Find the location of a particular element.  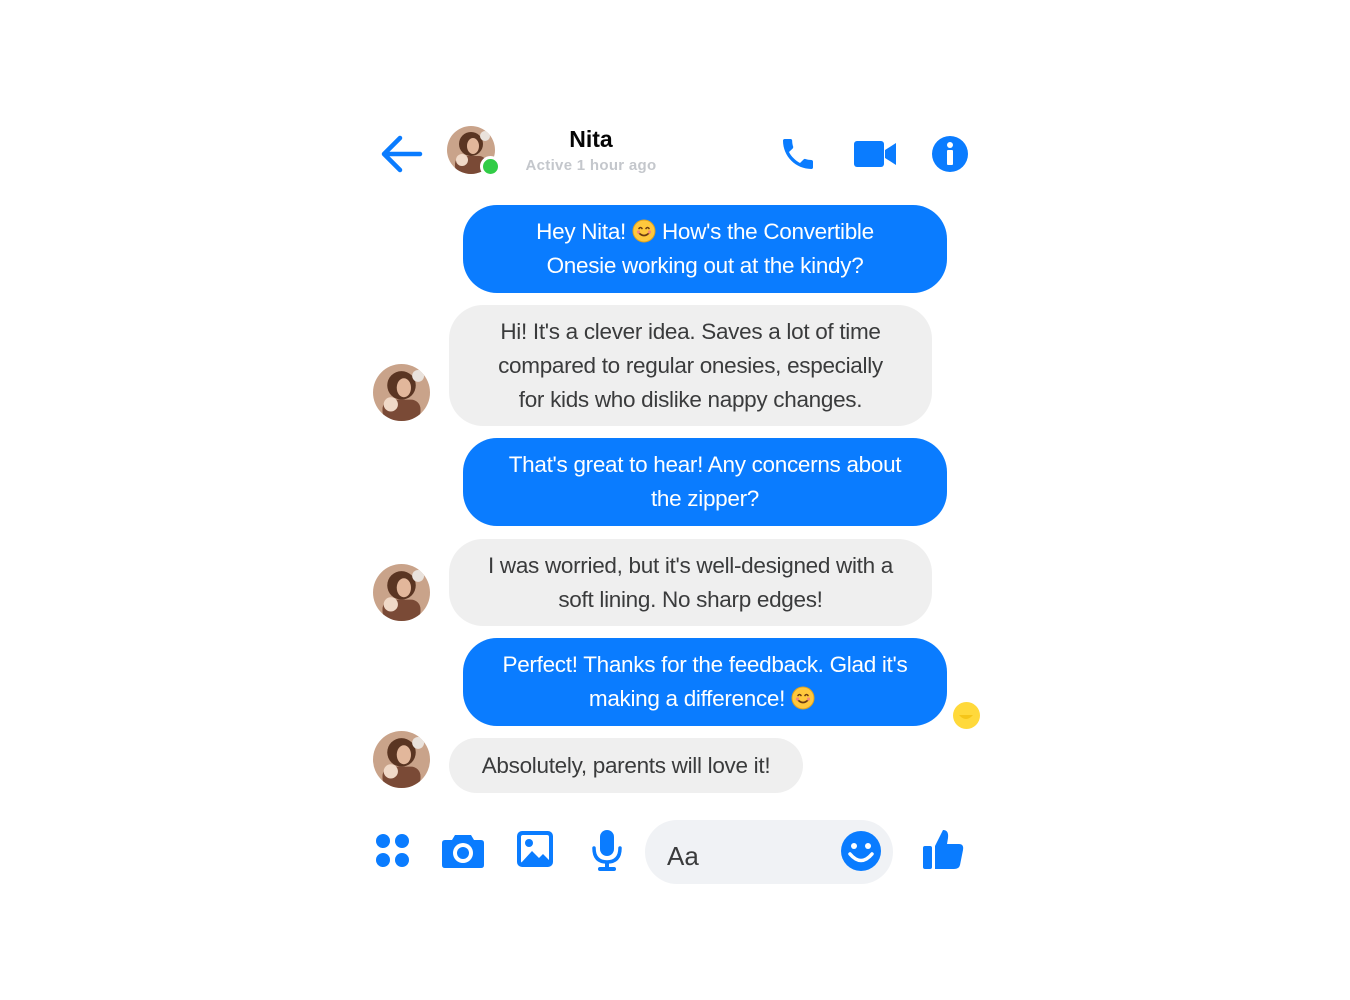

message-text: Onesie working out at the kindy? is located at coordinates (705, 265).